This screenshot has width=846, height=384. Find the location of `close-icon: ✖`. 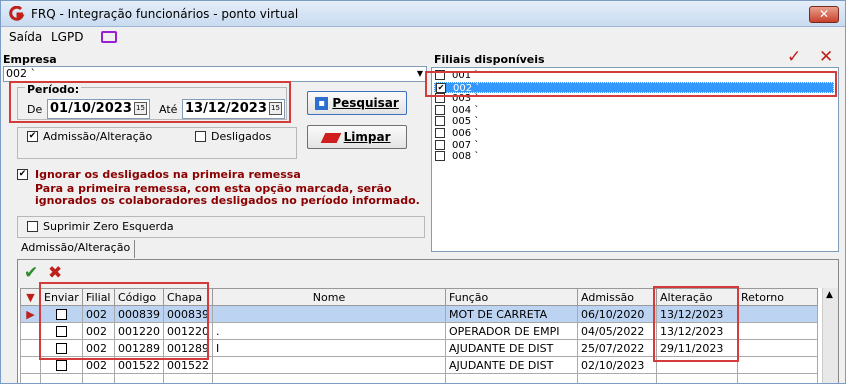

close-icon: ✖ is located at coordinates (55, 273).